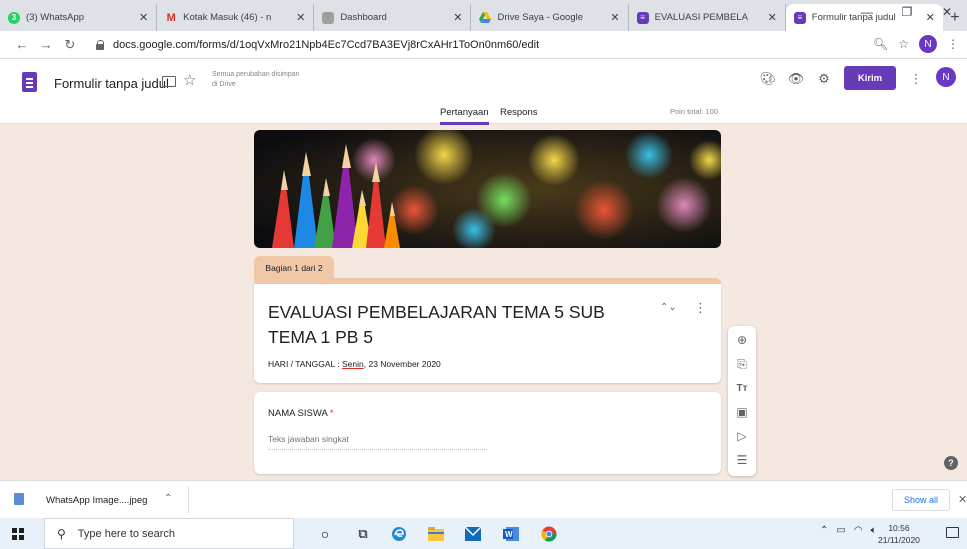  What do you see at coordinates (742, 460) in the screenshot?
I see `add-section-icon: ☰` at bounding box center [742, 460].